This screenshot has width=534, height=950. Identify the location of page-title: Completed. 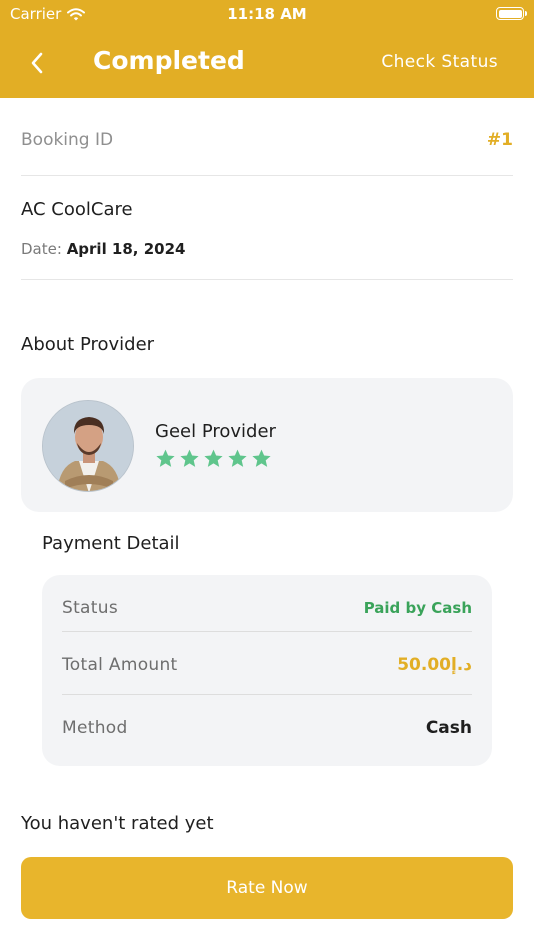
(169, 60).